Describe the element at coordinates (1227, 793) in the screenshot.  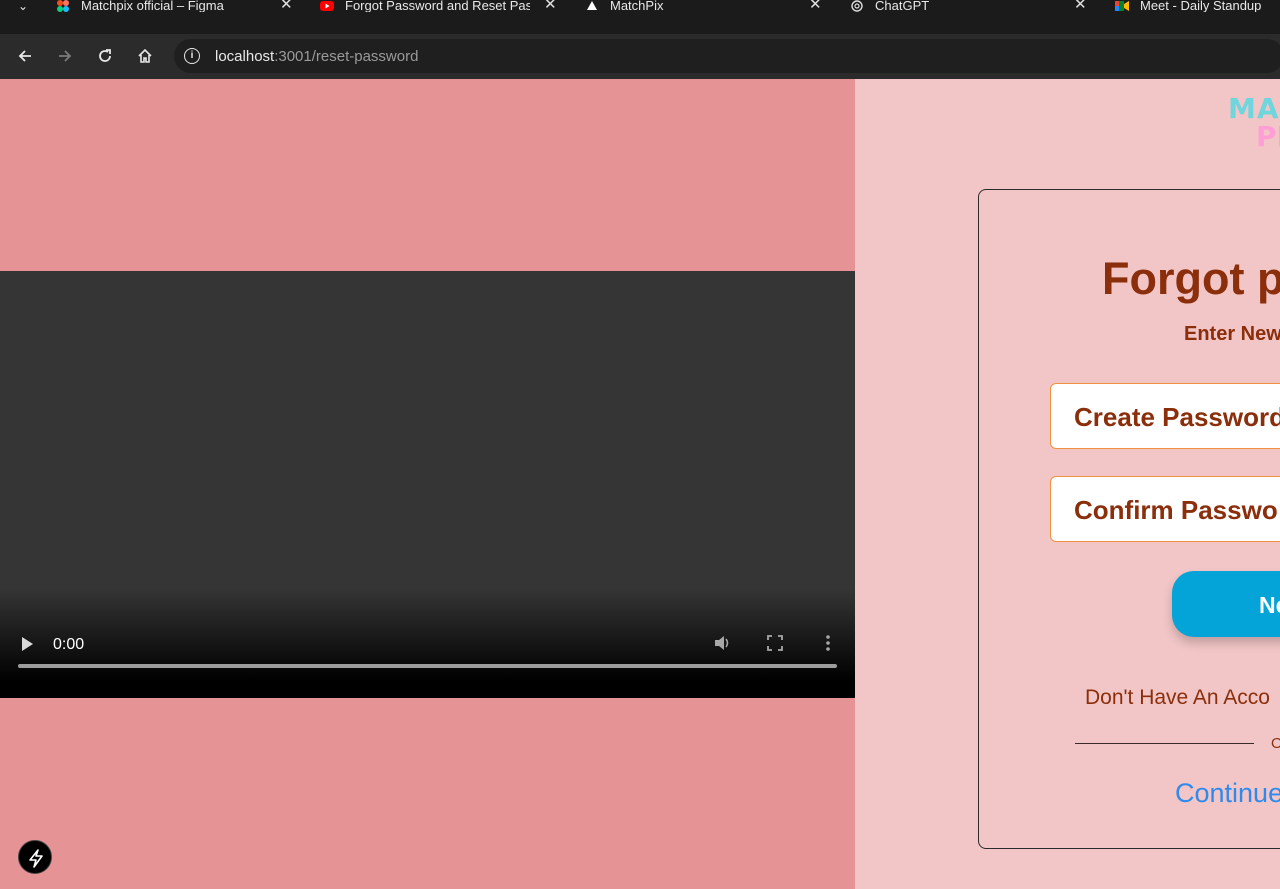
I see `continue-link: Continue` at that location.